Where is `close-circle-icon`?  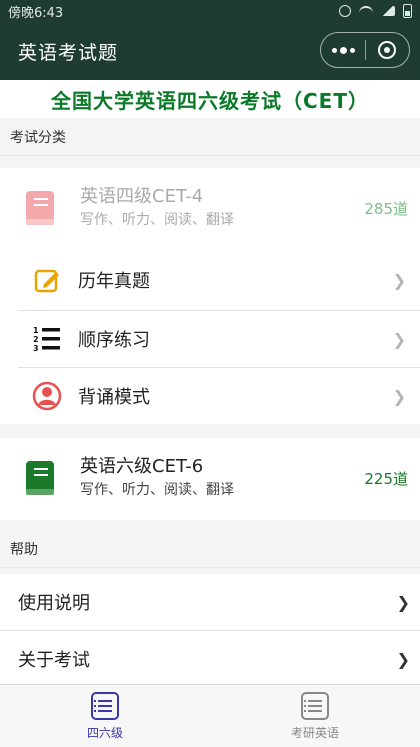
close-circle-icon is located at coordinates (387, 50).